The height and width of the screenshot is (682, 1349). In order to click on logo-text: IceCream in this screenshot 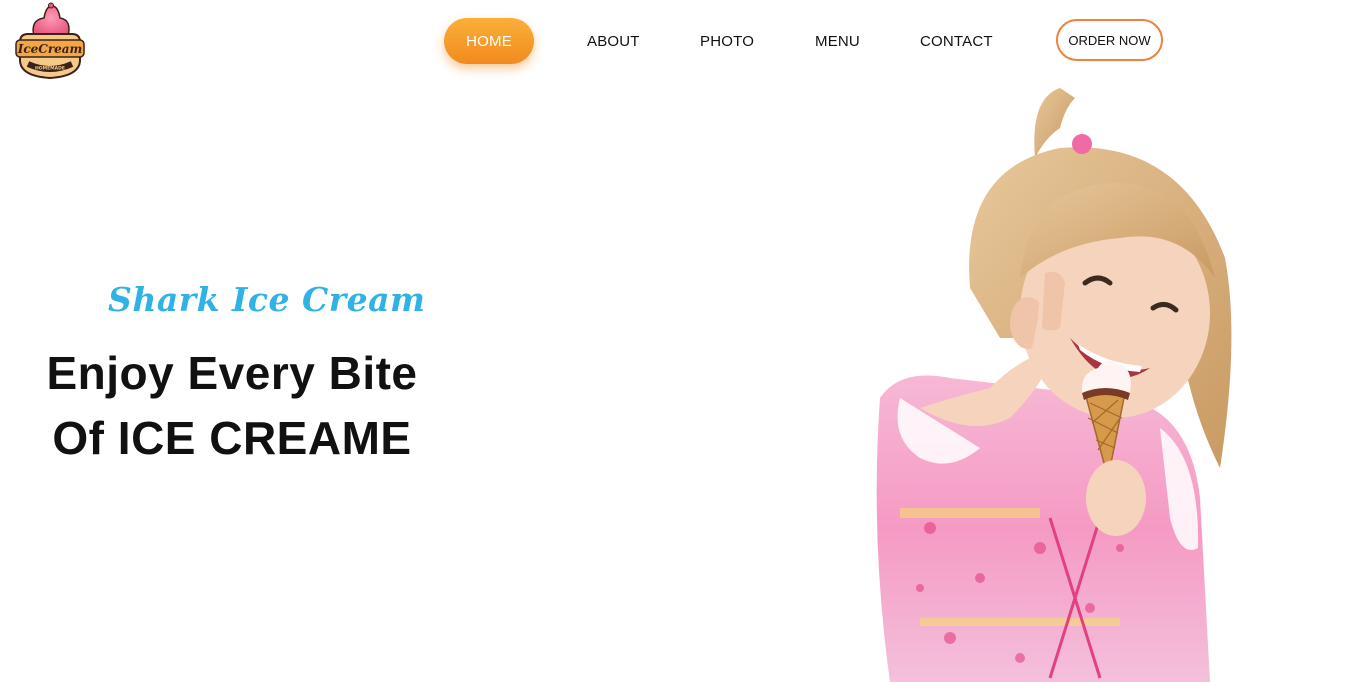, I will do `click(50, 49)`.